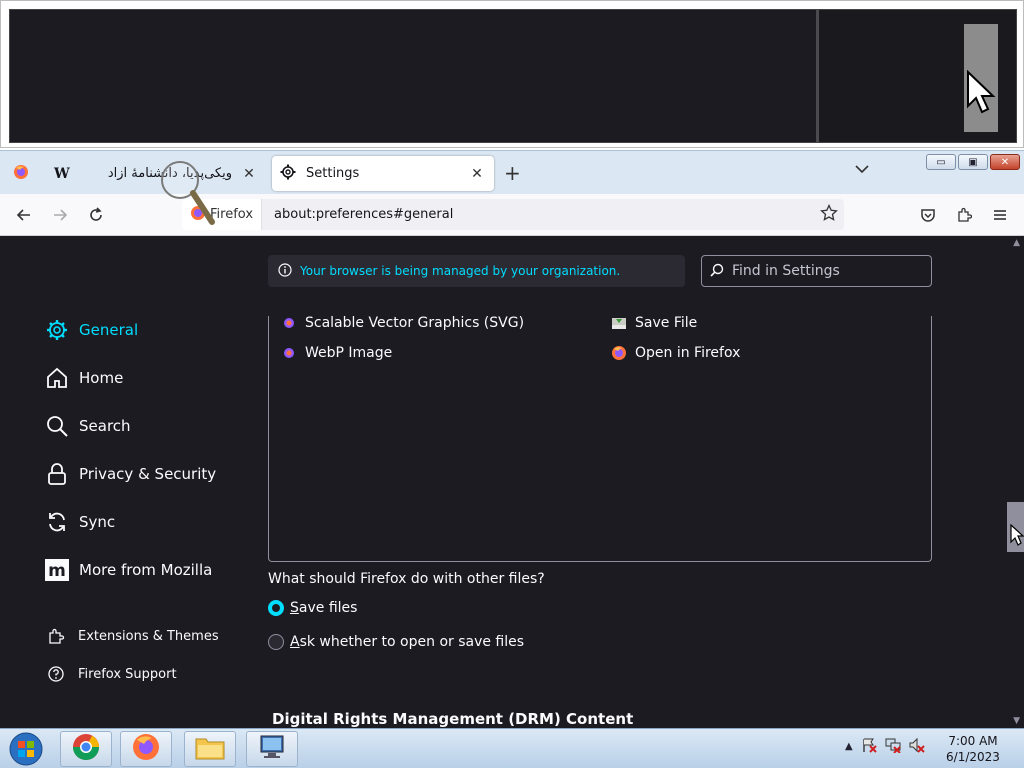  I want to click on sidebar-item-general: General, so click(91, 330).